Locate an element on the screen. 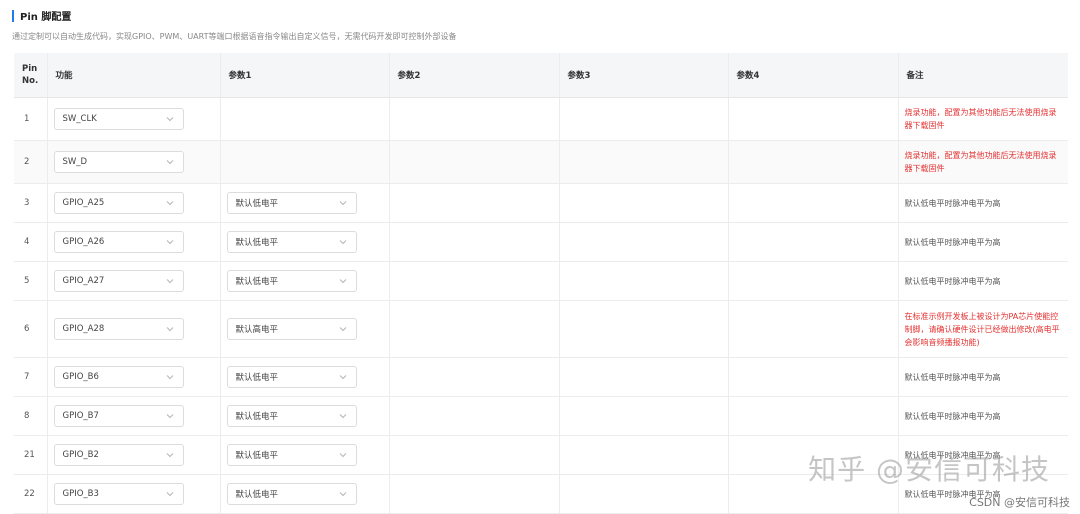 The height and width of the screenshot is (514, 1080). pin-number: 22 is located at coordinates (29, 494).